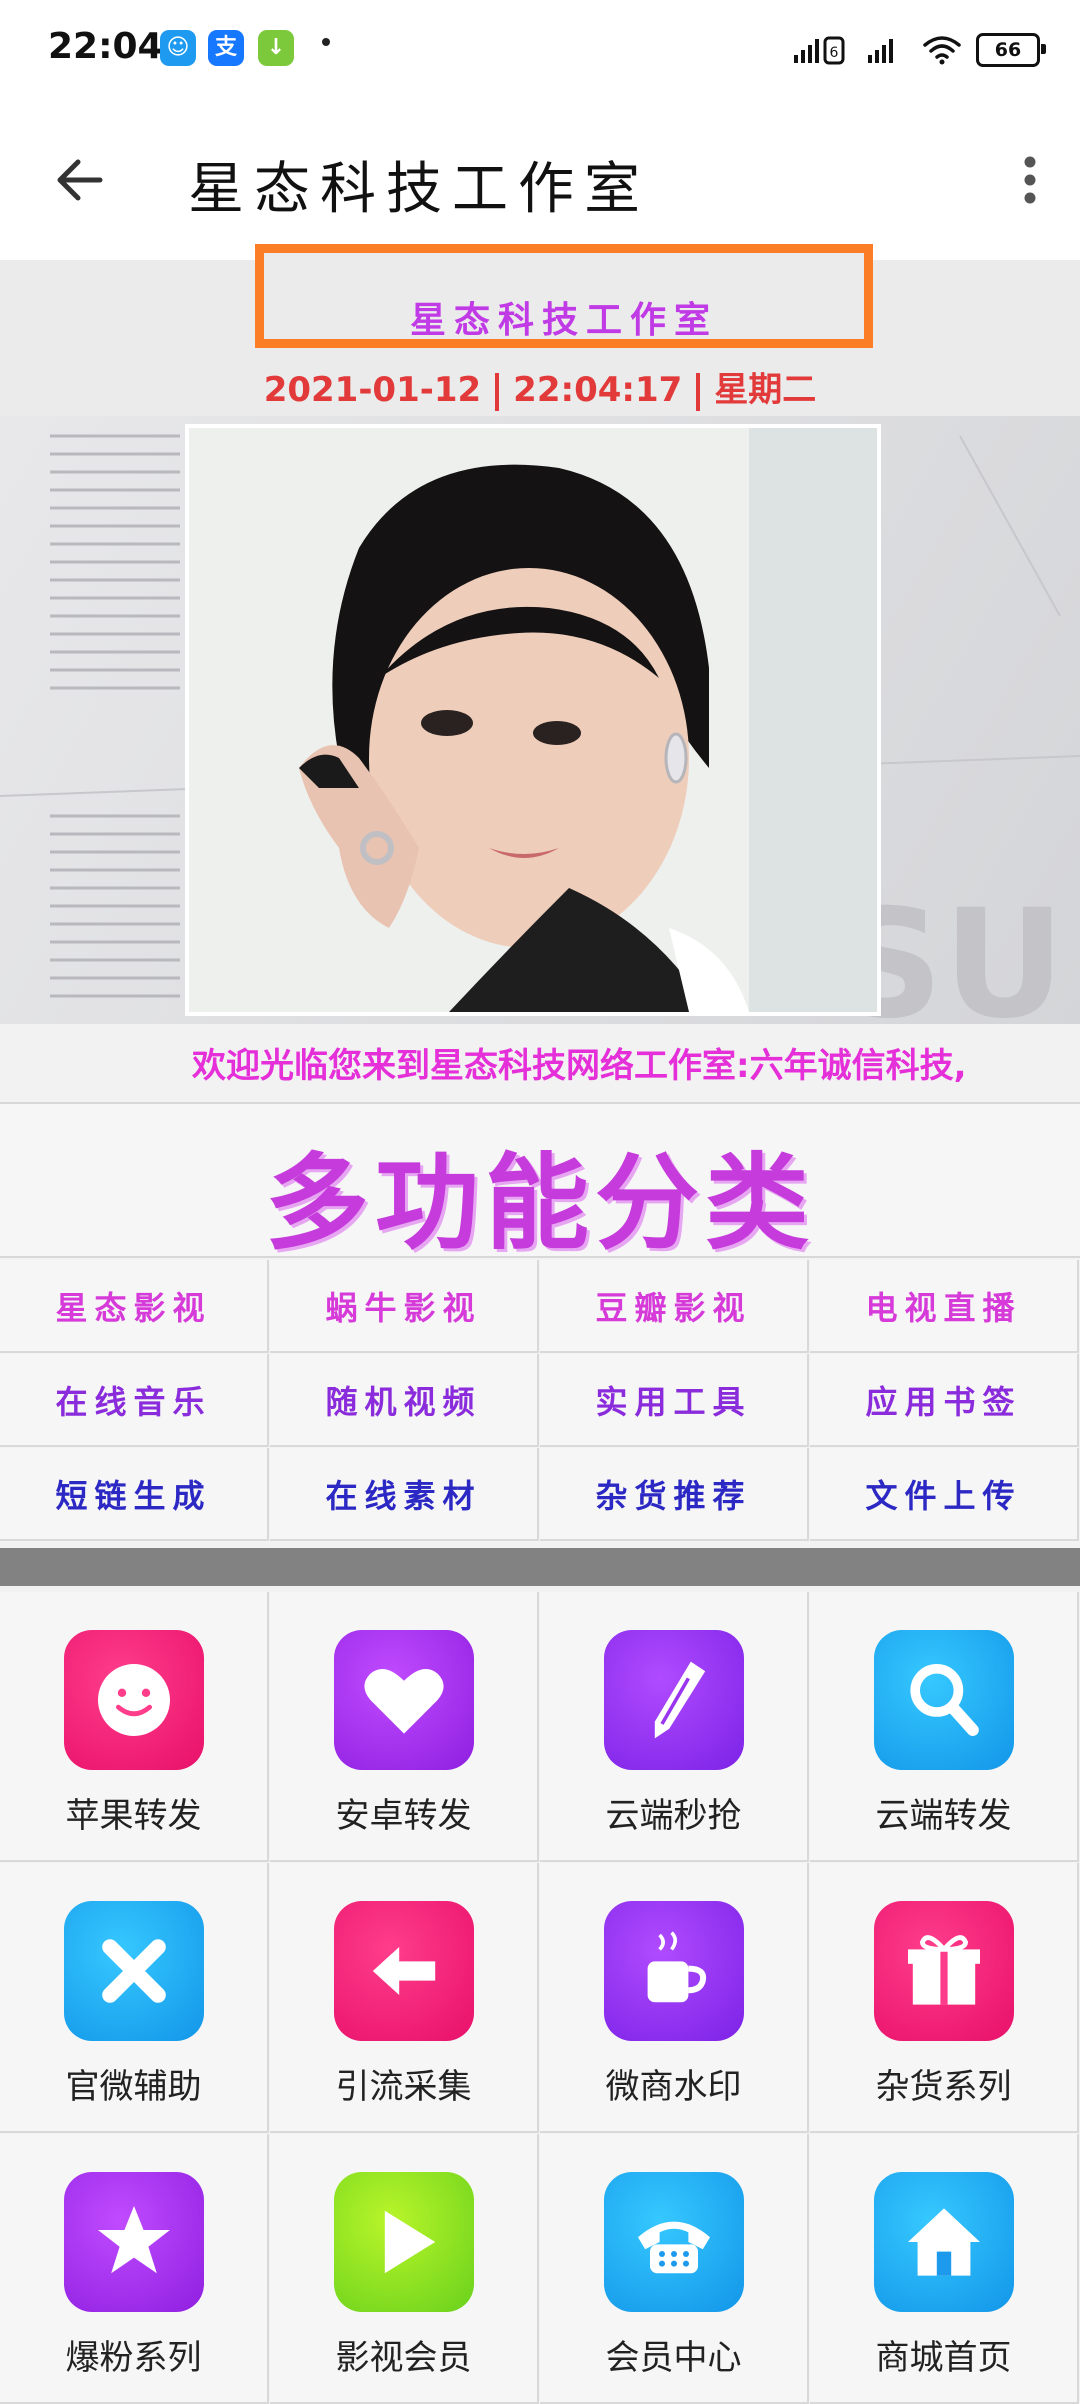 The width and height of the screenshot is (1080, 2404). Describe the element at coordinates (579, 1066) in the screenshot. I see `marquee-text: 欢迎光临您来到星态科技网络工作室:六年诚信科技,` at that location.